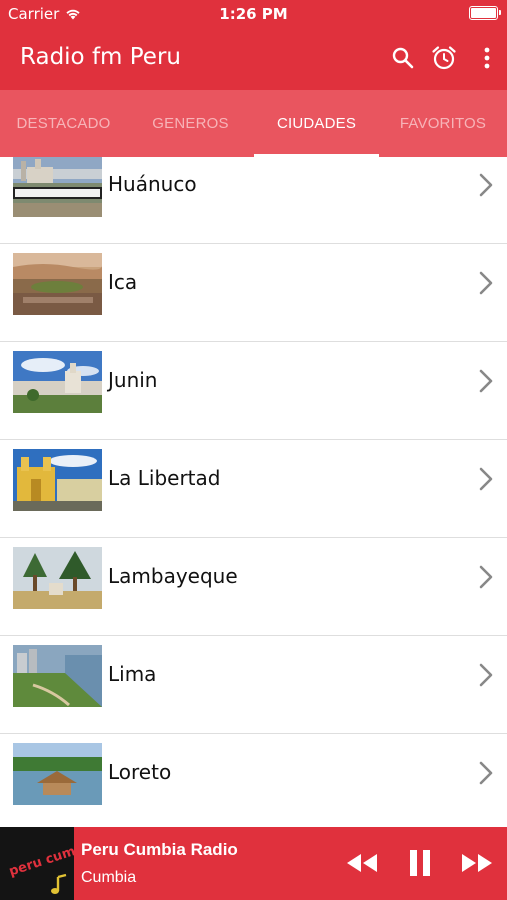  What do you see at coordinates (253, 200) in the screenshot?
I see `list-item-huanuco: Huánuco` at bounding box center [253, 200].